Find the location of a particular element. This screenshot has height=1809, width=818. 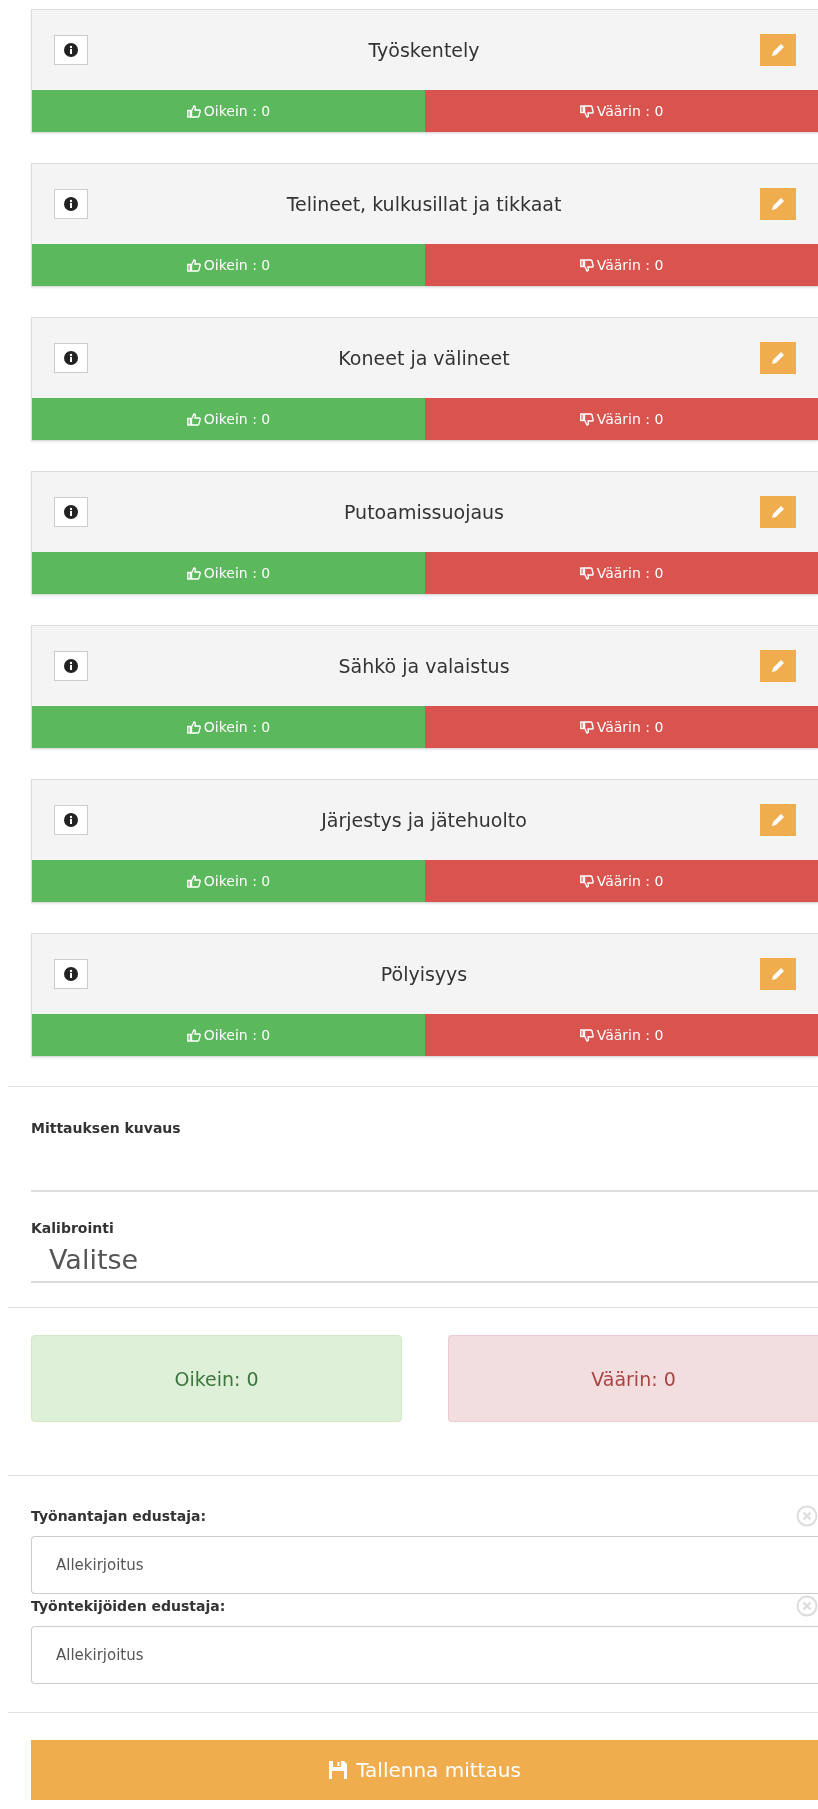

category-title: Työskentely is located at coordinates (424, 50).